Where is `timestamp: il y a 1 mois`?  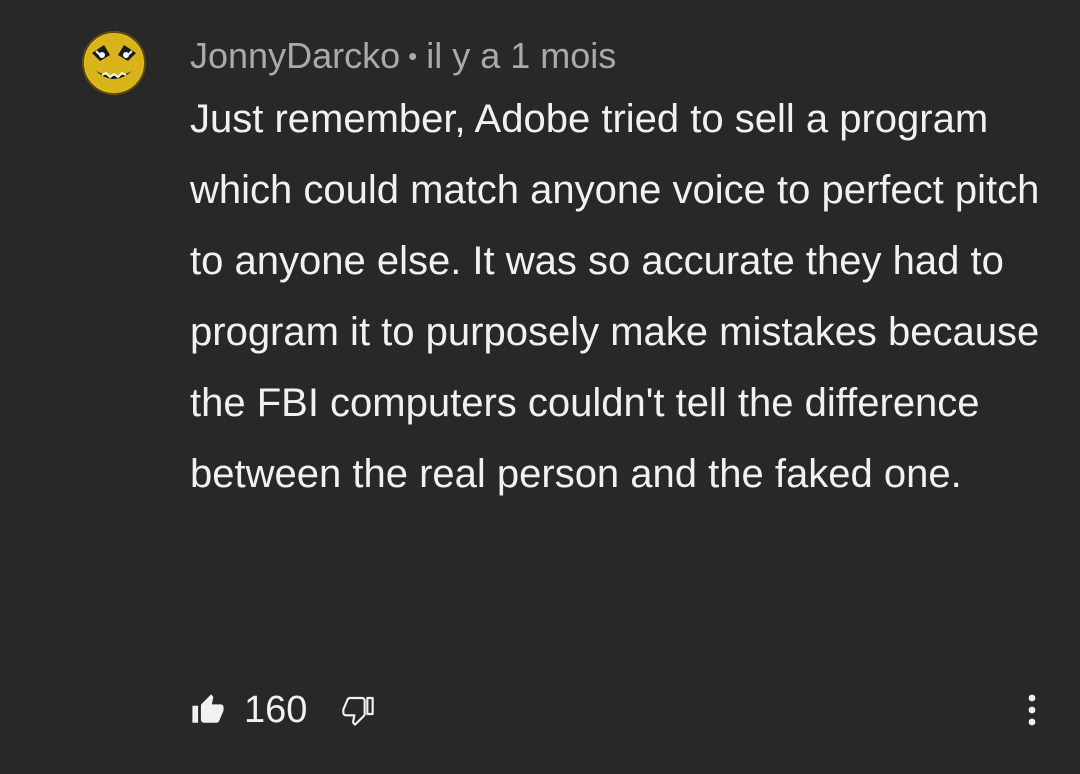
timestamp: il y a 1 mois is located at coordinates (521, 55).